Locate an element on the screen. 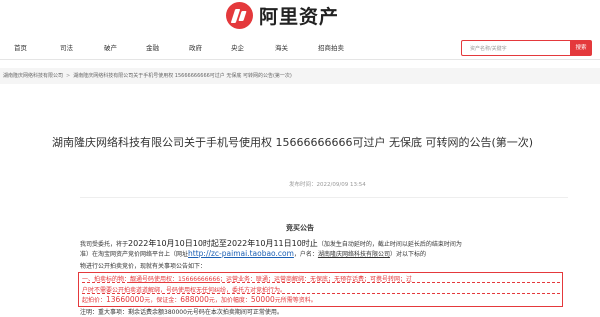 The width and height of the screenshot is (600, 317). logo-text: 阿里资产 is located at coordinates (299, 17).